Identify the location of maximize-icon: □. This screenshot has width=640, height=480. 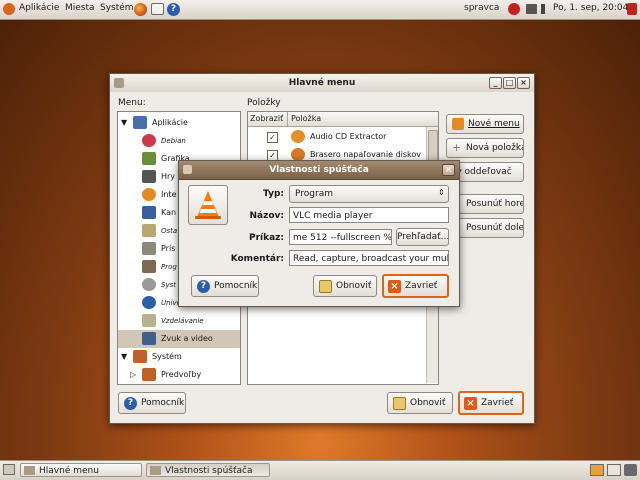
(509, 83).